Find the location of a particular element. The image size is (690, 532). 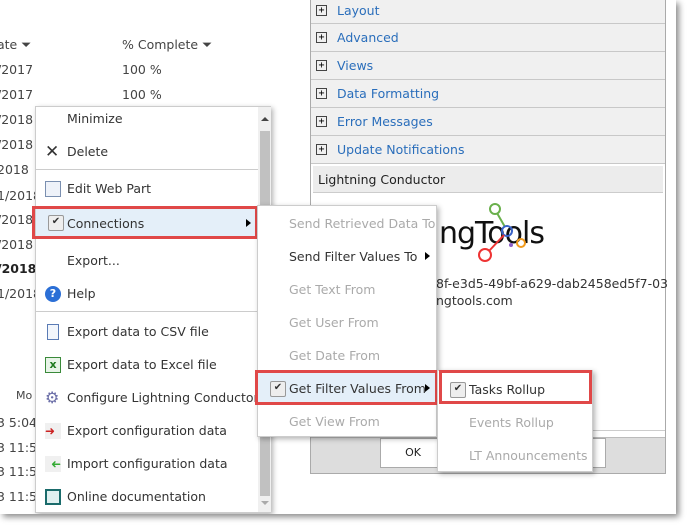

section-error-messages: + Error Messages is located at coordinates (488, 122).